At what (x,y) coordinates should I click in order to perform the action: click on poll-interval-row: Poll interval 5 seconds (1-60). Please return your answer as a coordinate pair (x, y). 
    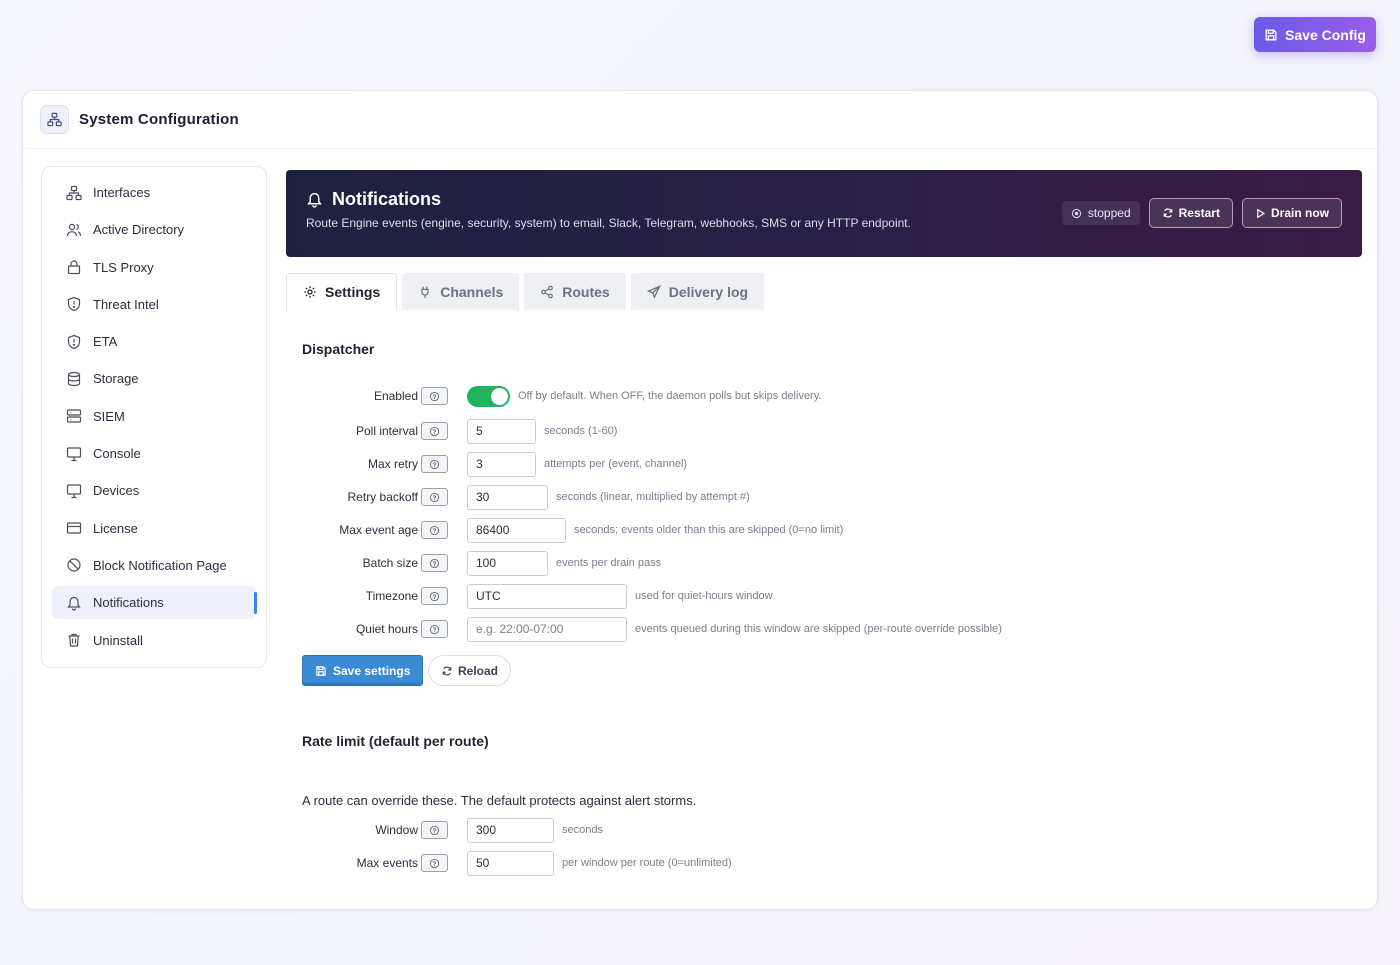
    Looking at the image, I should click on (451, 431).